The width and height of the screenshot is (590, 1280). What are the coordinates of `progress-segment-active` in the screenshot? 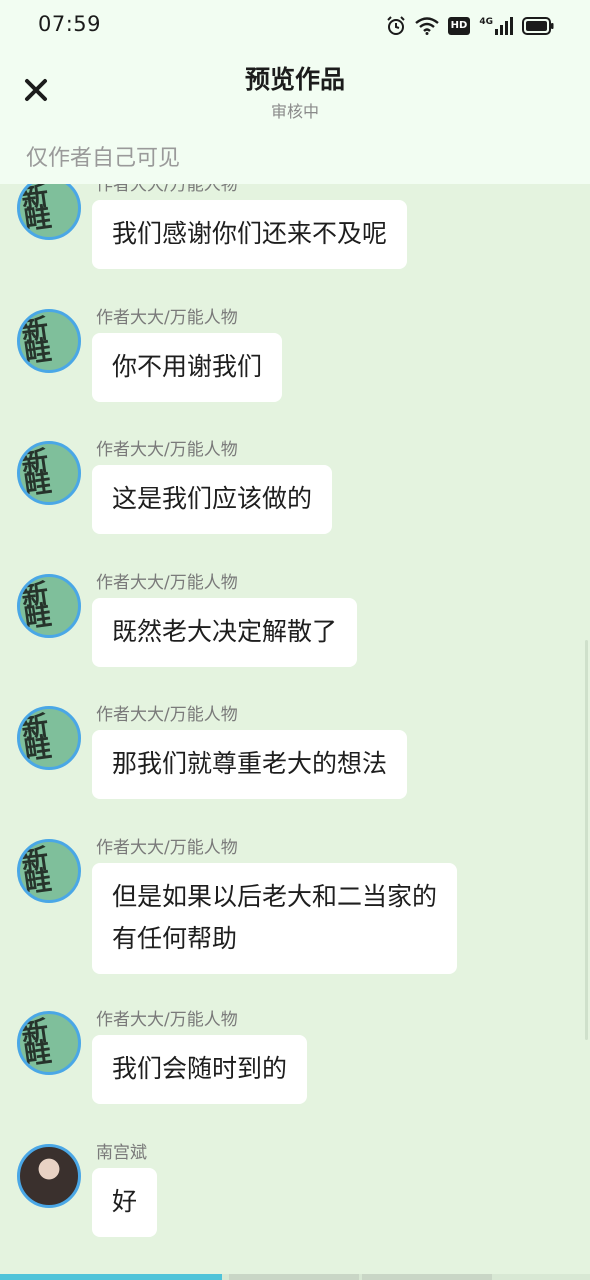 It's located at (111, 1277).